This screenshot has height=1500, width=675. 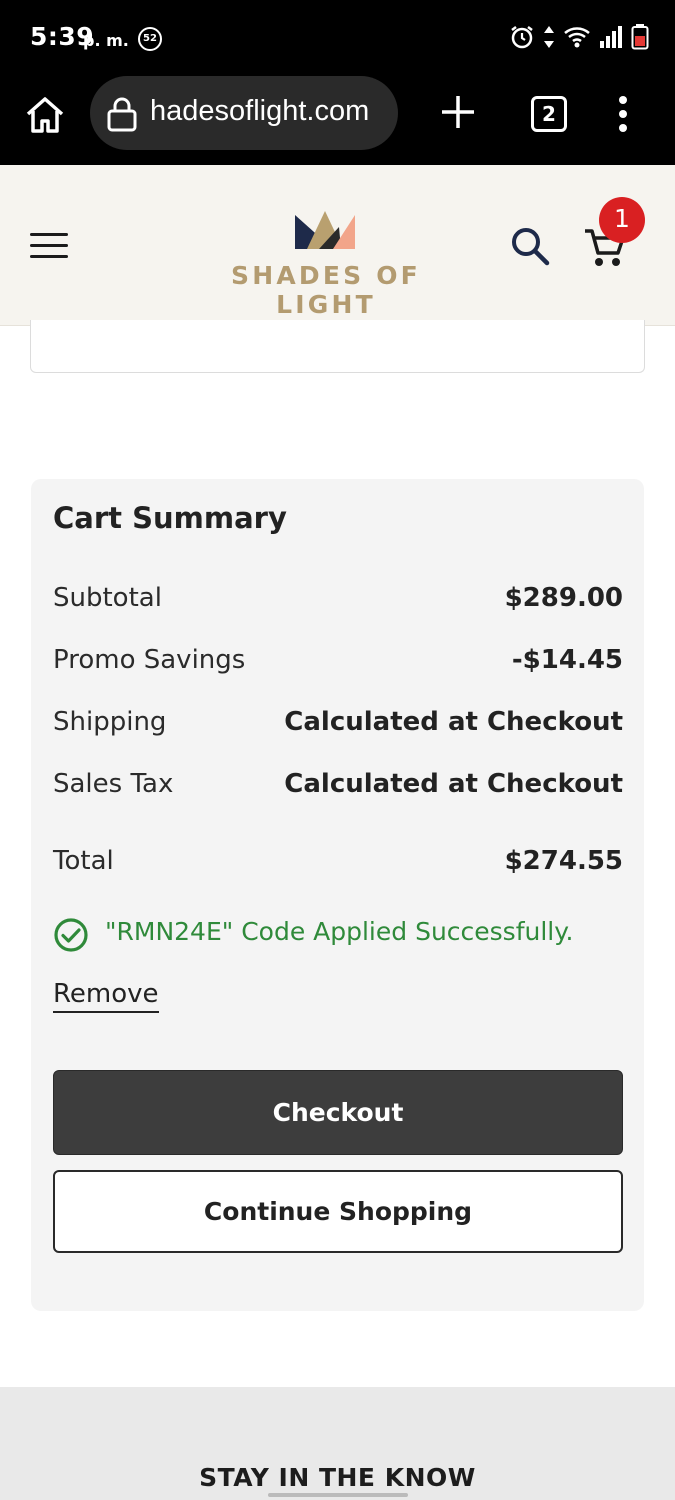 I want to click on total-label: Total, so click(x=83, y=861).